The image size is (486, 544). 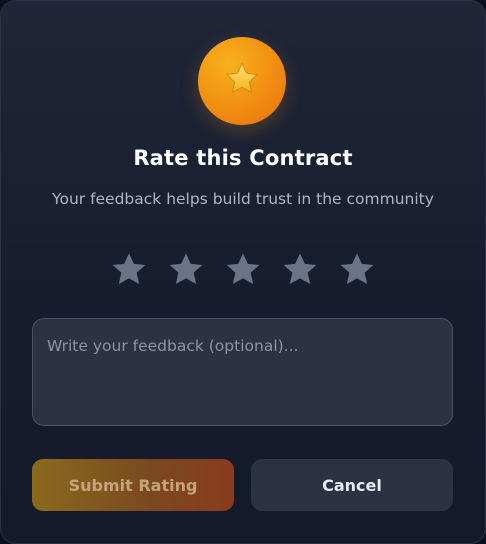 I want to click on star-badge, so click(x=242, y=81).